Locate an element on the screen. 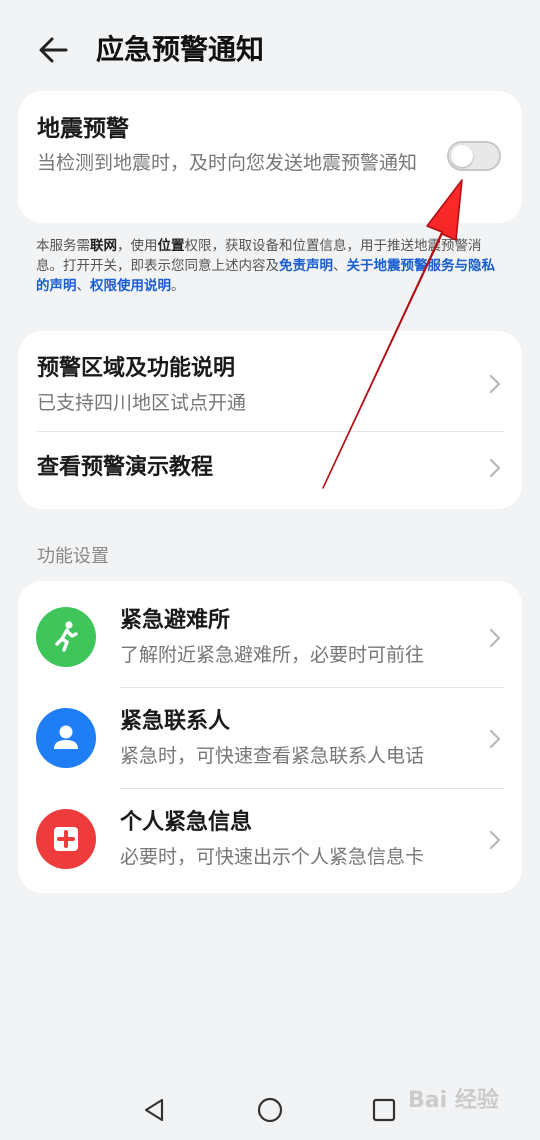 Image resolution: width=540 pixels, height=1140 pixels. back-arrow-icon is located at coordinates (53, 50).